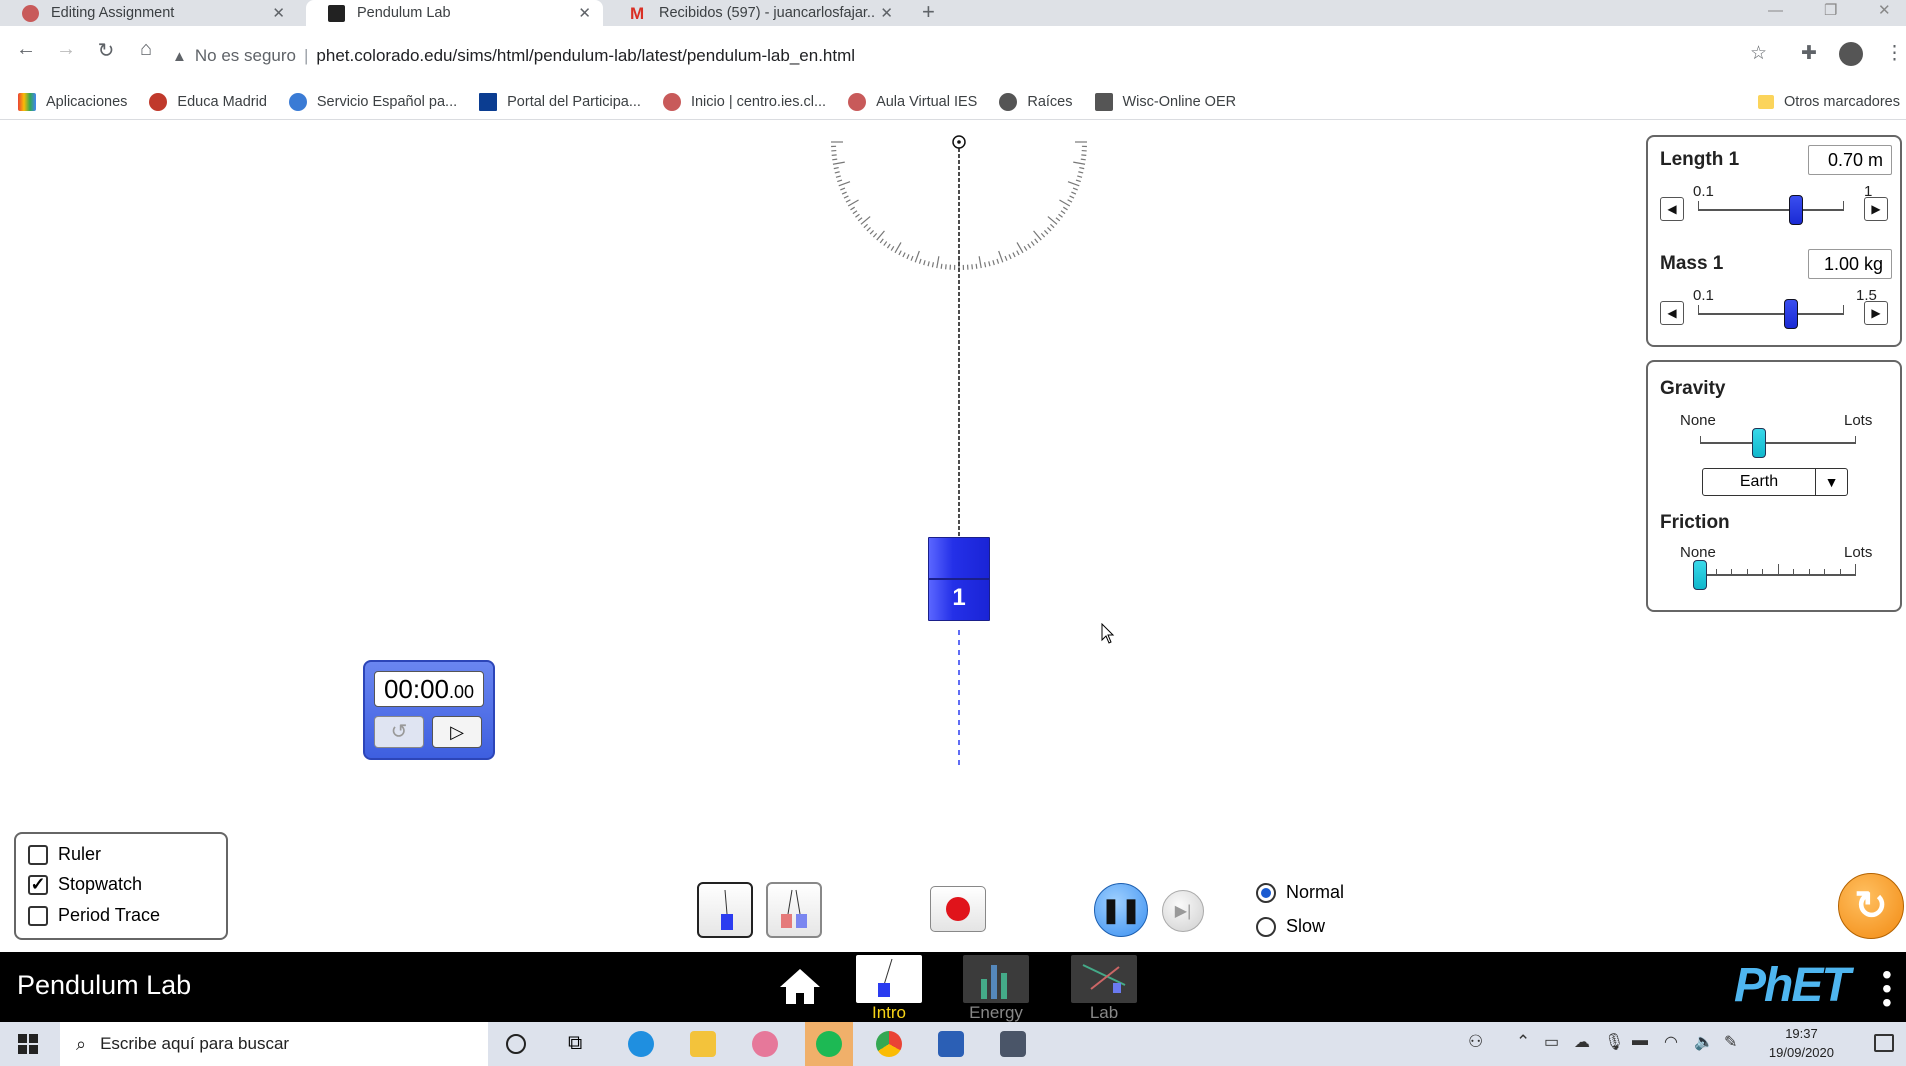 This screenshot has width=1906, height=1066. What do you see at coordinates (928, 12) in the screenshot?
I see `new-tab-icon: +` at bounding box center [928, 12].